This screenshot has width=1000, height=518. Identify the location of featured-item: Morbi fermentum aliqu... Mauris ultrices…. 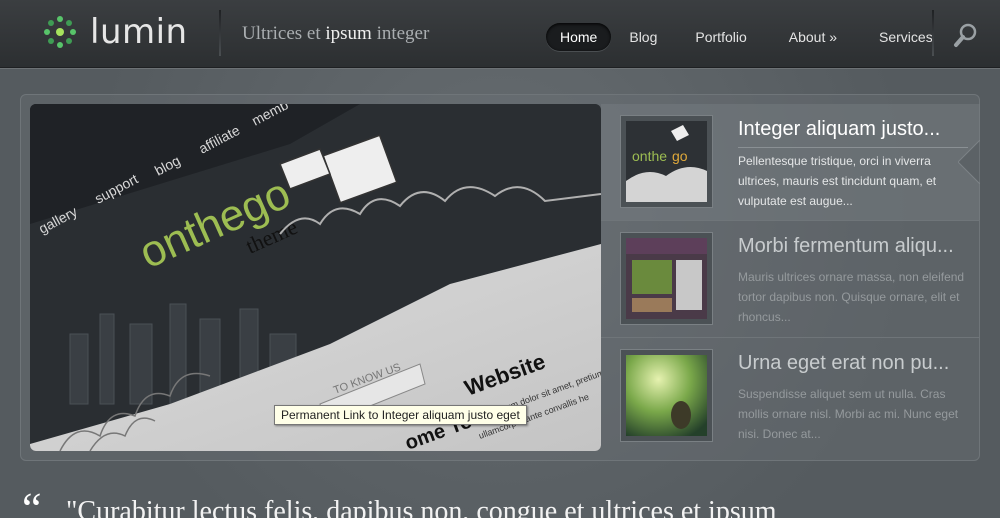
(790, 279).